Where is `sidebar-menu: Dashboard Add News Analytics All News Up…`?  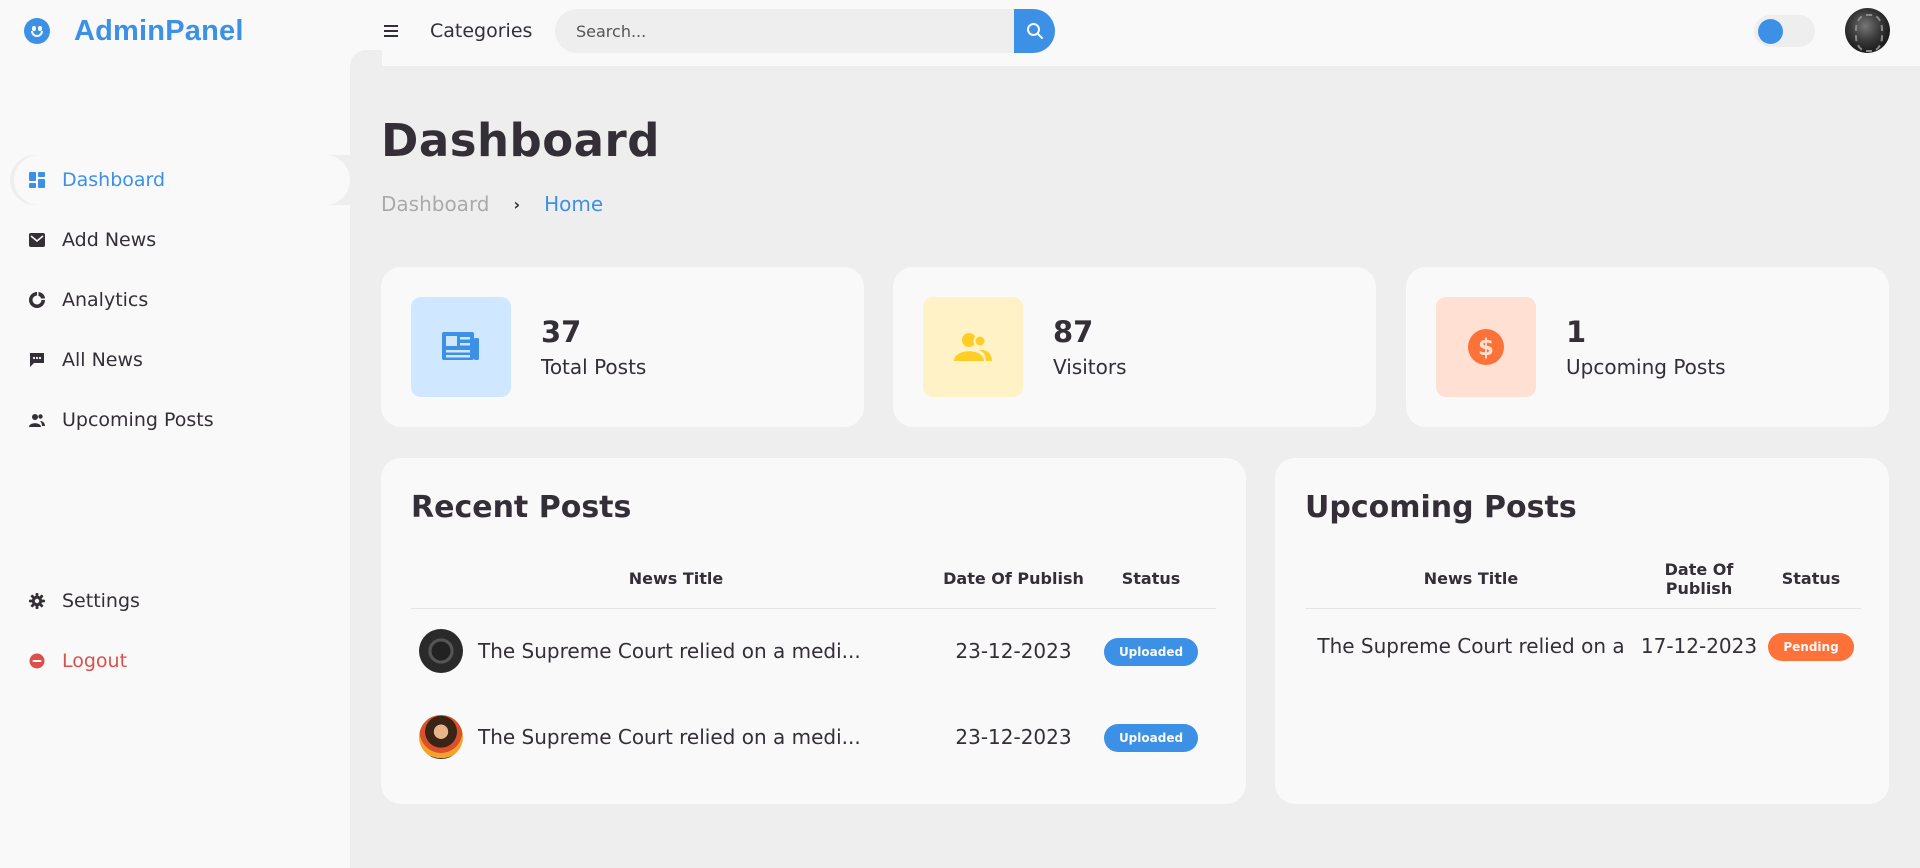
sidebar-menu: Dashboard Add News Analytics All News Up… is located at coordinates (180, 305).